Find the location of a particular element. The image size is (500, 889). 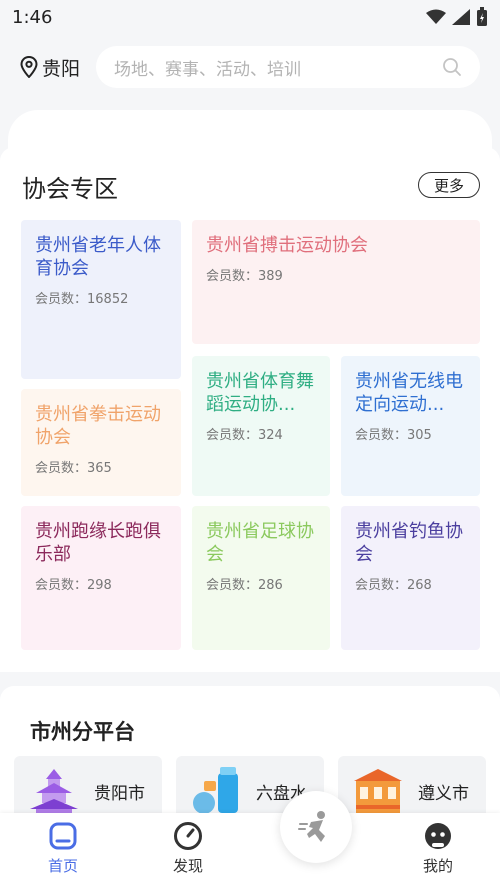

association-name: 贵州省拳击运动协会 is located at coordinates (98, 426).